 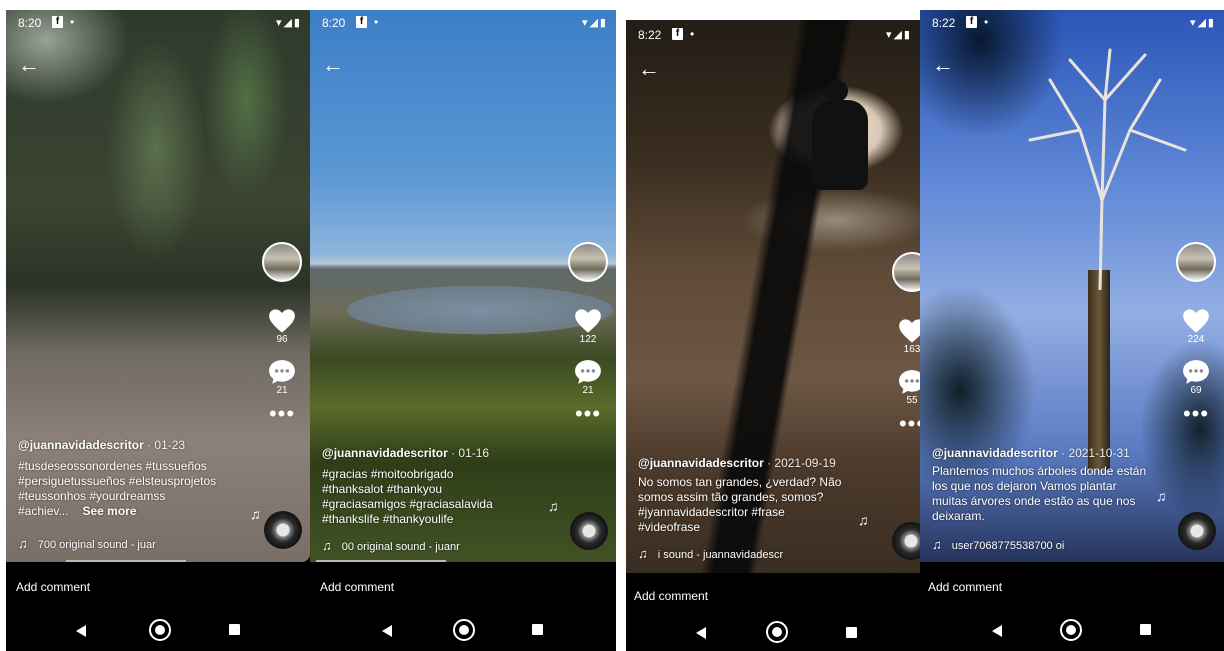 I want to click on sound-label: user7068775538700 oi, so click(x=1008, y=546).